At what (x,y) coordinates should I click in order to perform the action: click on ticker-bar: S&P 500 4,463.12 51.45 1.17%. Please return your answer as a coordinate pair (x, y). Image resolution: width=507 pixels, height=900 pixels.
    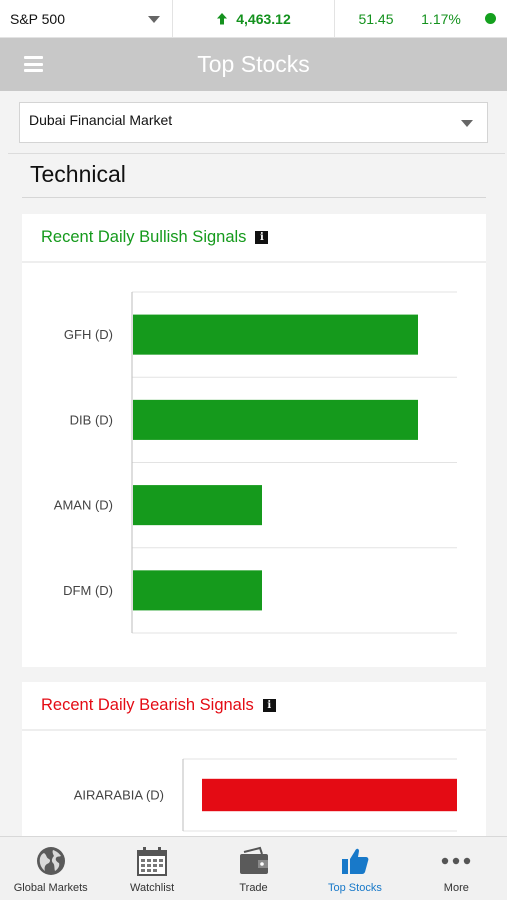
    Looking at the image, I should click on (253, 19).